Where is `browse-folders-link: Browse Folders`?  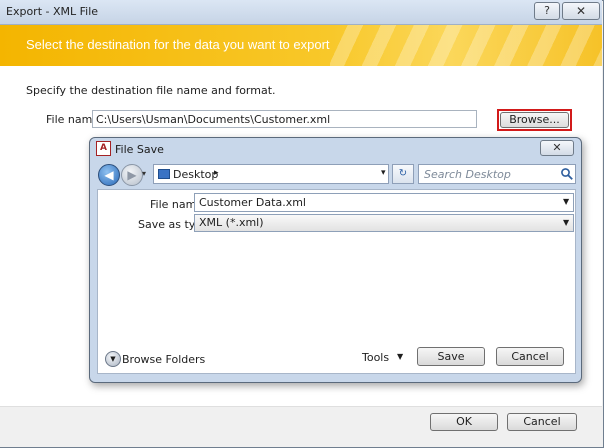
browse-folders-link: Browse Folders is located at coordinates (163, 359).